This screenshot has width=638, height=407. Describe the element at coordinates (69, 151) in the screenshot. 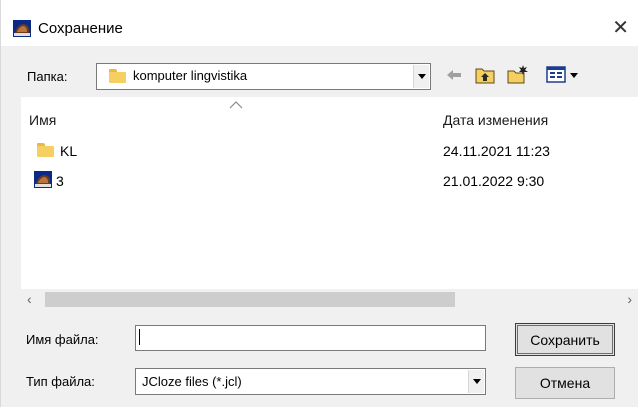

I see `file-name: KL` at that location.